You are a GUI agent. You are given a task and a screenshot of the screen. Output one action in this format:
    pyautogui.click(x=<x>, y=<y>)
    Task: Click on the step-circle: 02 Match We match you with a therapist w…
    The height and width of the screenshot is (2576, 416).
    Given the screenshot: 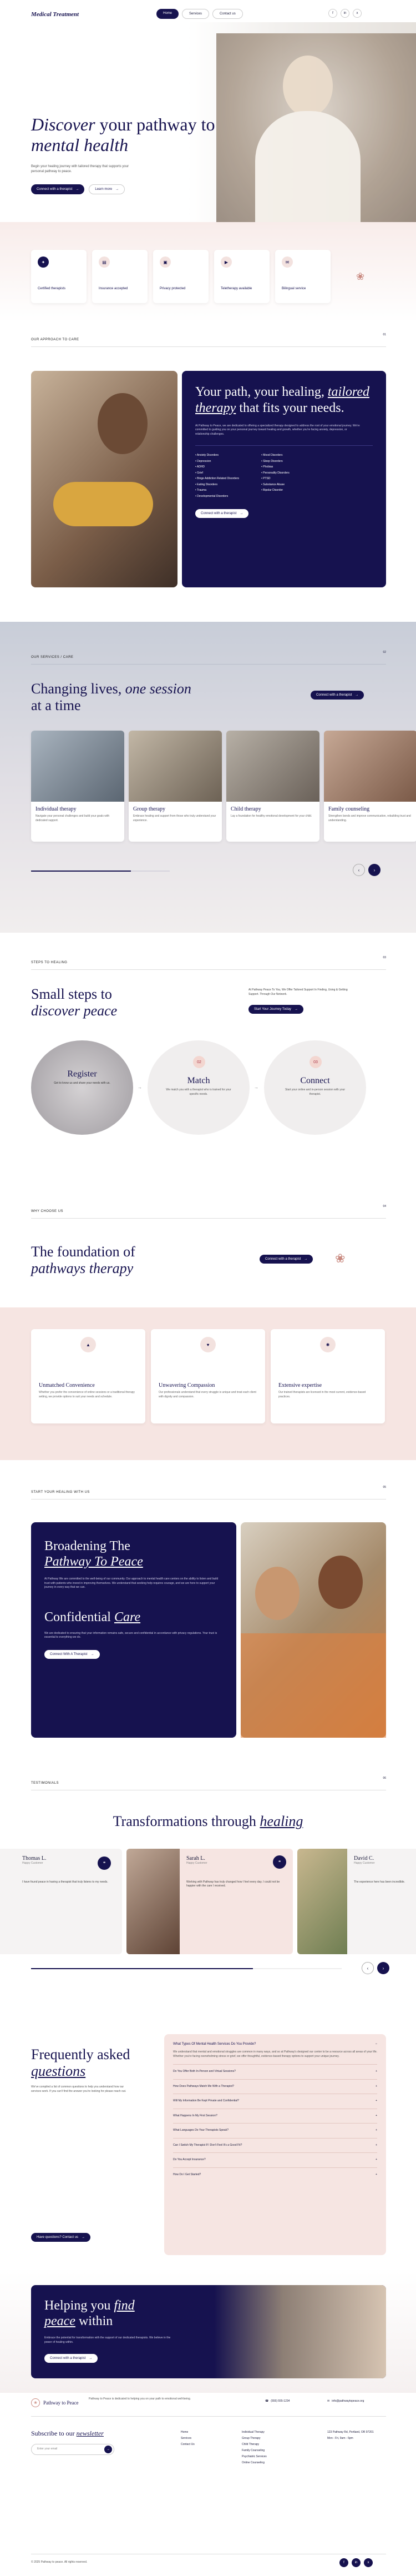 What is the action you would take?
    pyautogui.click(x=199, y=1087)
    